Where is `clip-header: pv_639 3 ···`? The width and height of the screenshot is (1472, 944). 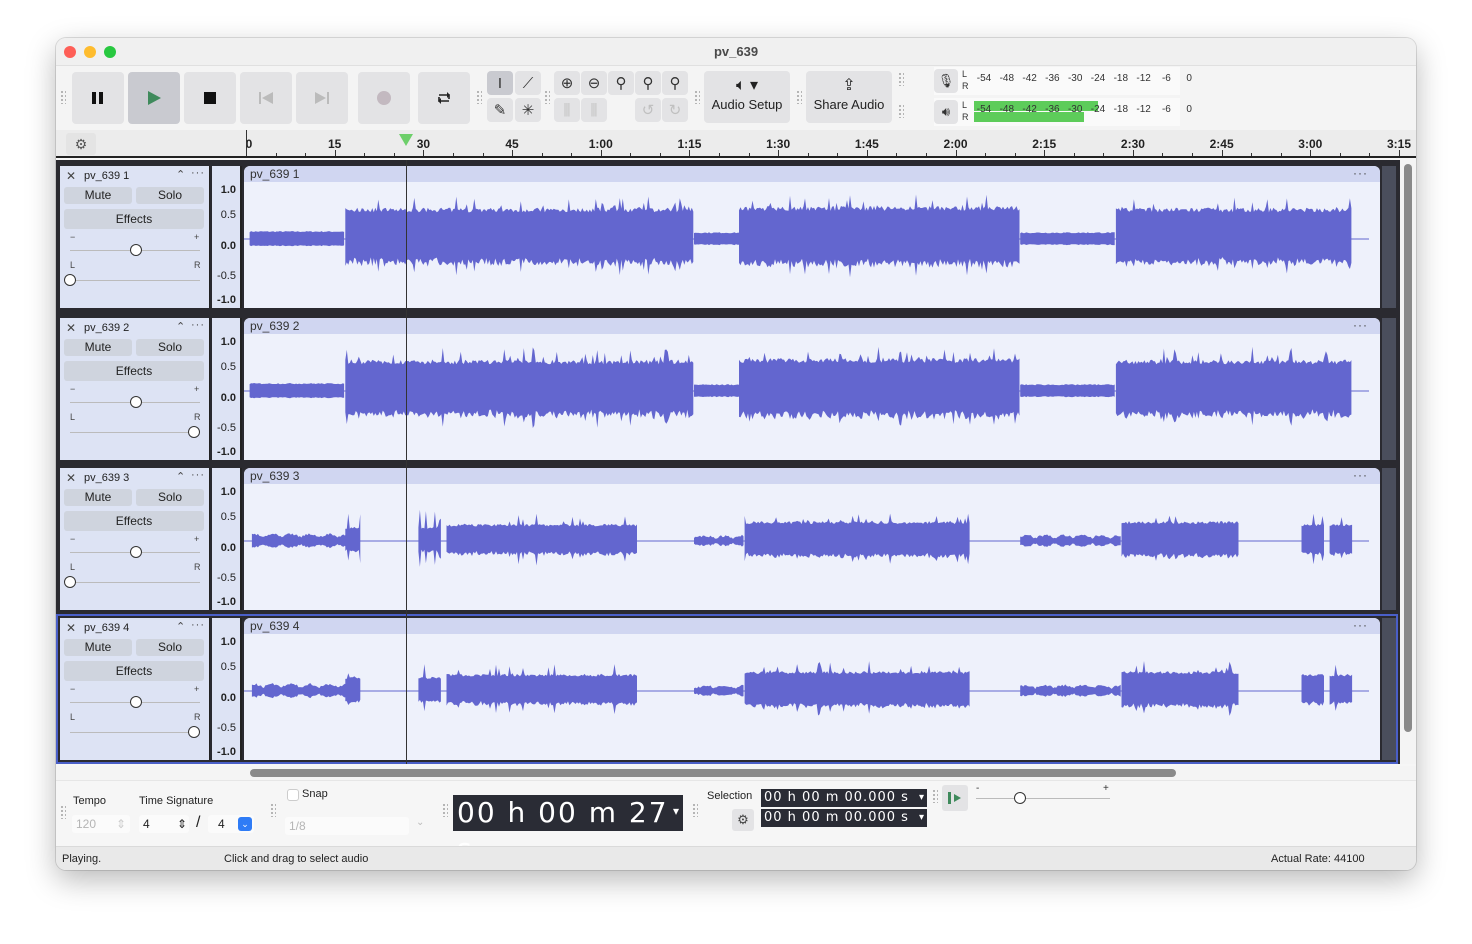 clip-header: pv_639 3 ··· is located at coordinates (812, 476).